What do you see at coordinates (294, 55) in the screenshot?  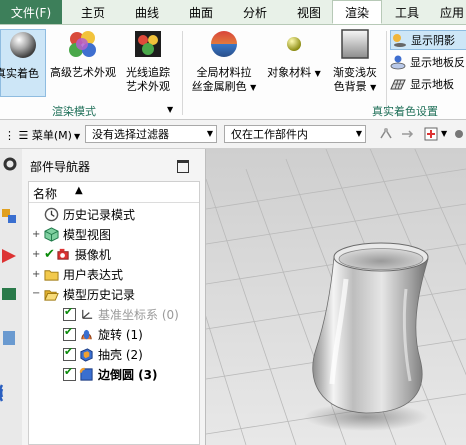 I see `object-material-button: 对象材料 ▼` at bounding box center [294, 55].